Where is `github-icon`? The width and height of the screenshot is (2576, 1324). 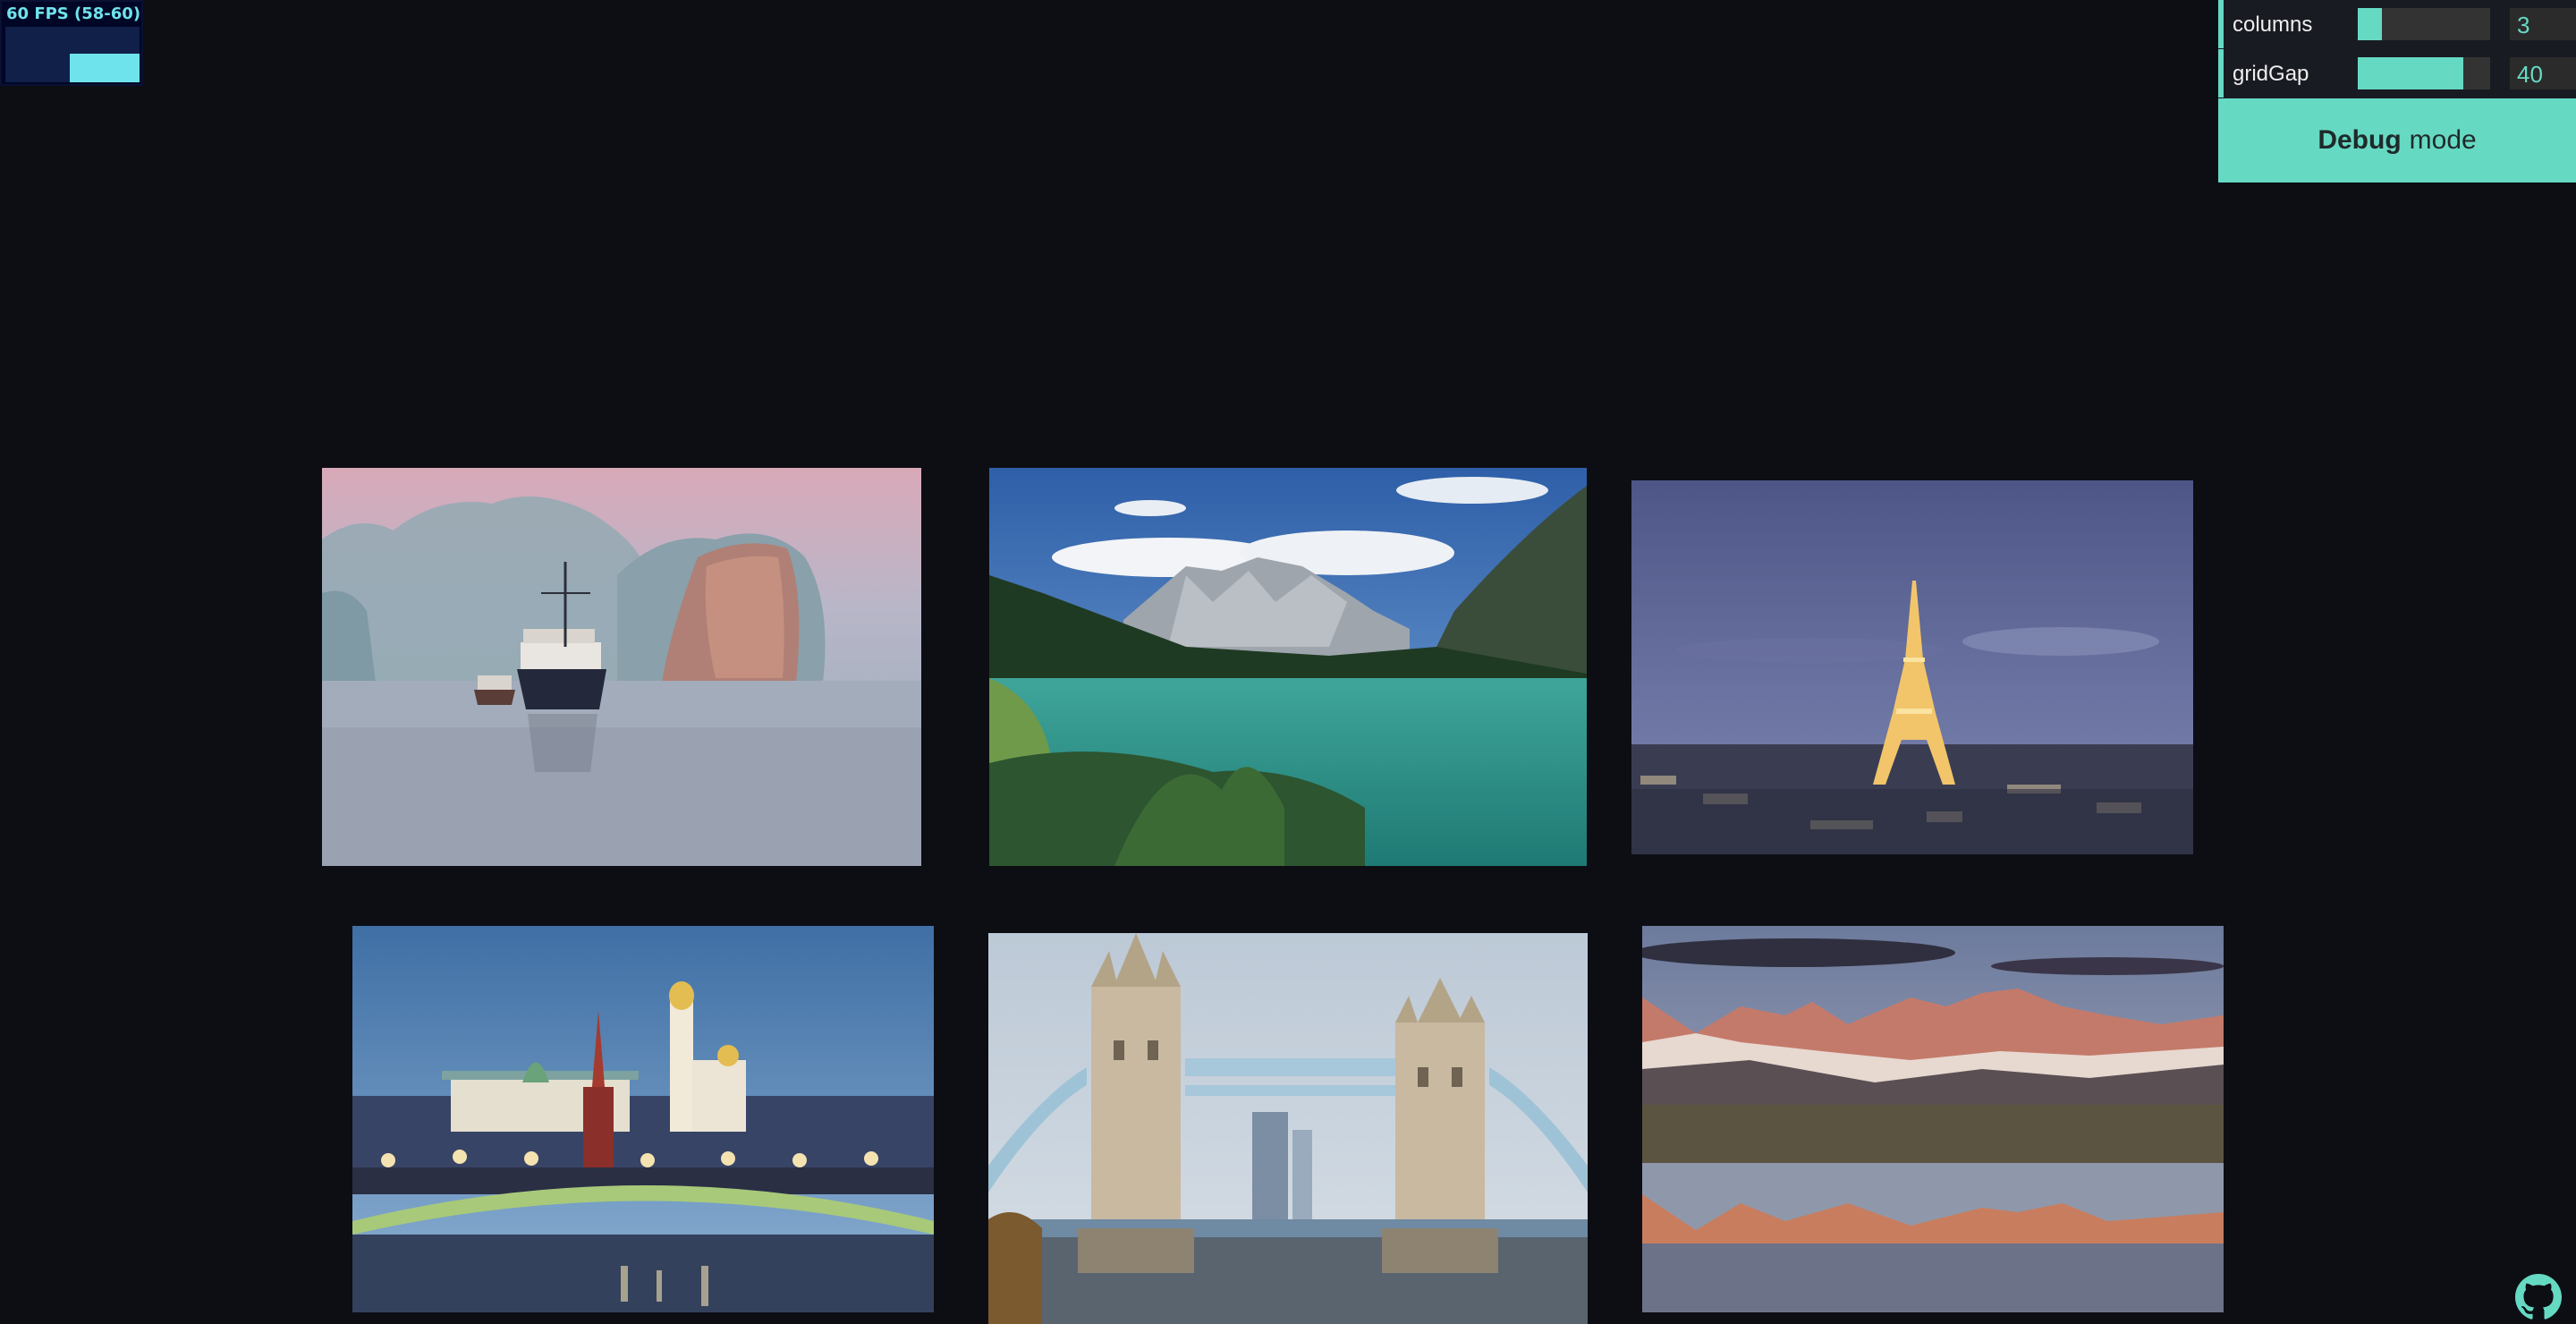 github-icon is located at coordinates (2538, 1297).